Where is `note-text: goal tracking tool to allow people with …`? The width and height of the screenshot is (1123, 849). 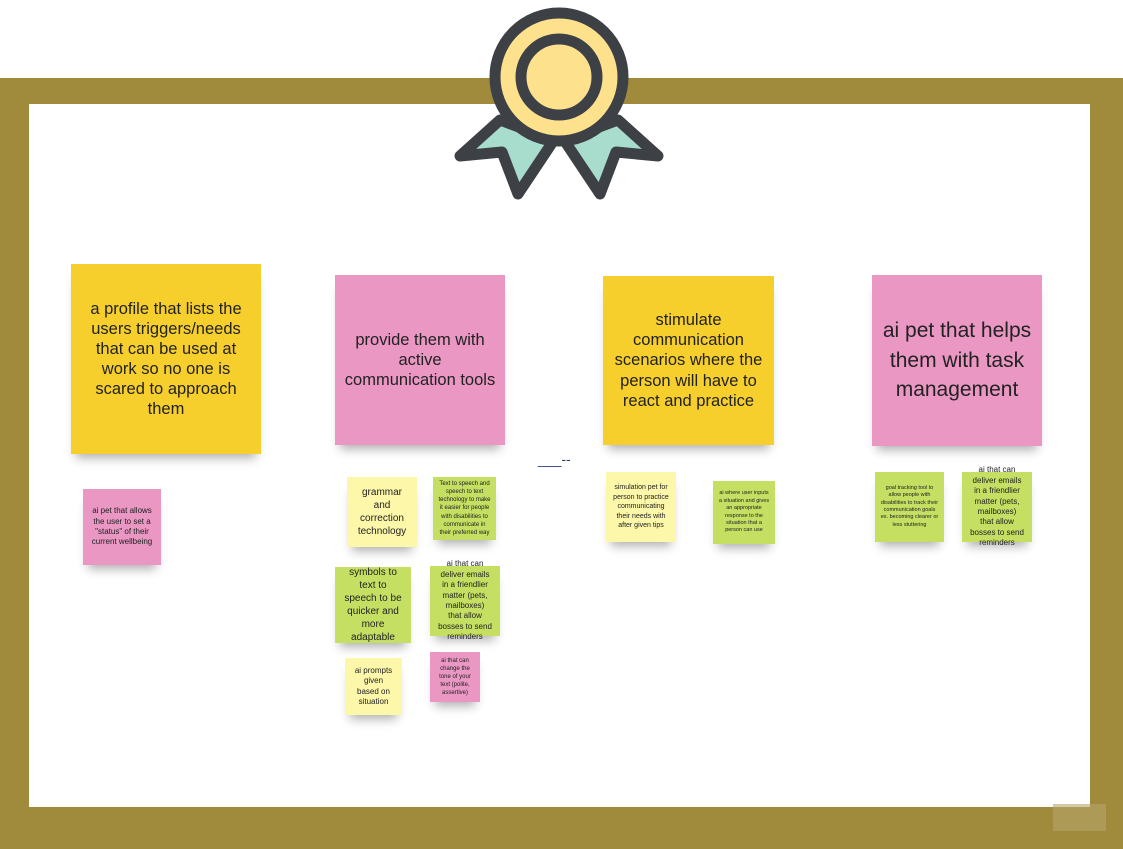 note-text: goal tracking tool to allow people with … is located at coordinates (909, 506).